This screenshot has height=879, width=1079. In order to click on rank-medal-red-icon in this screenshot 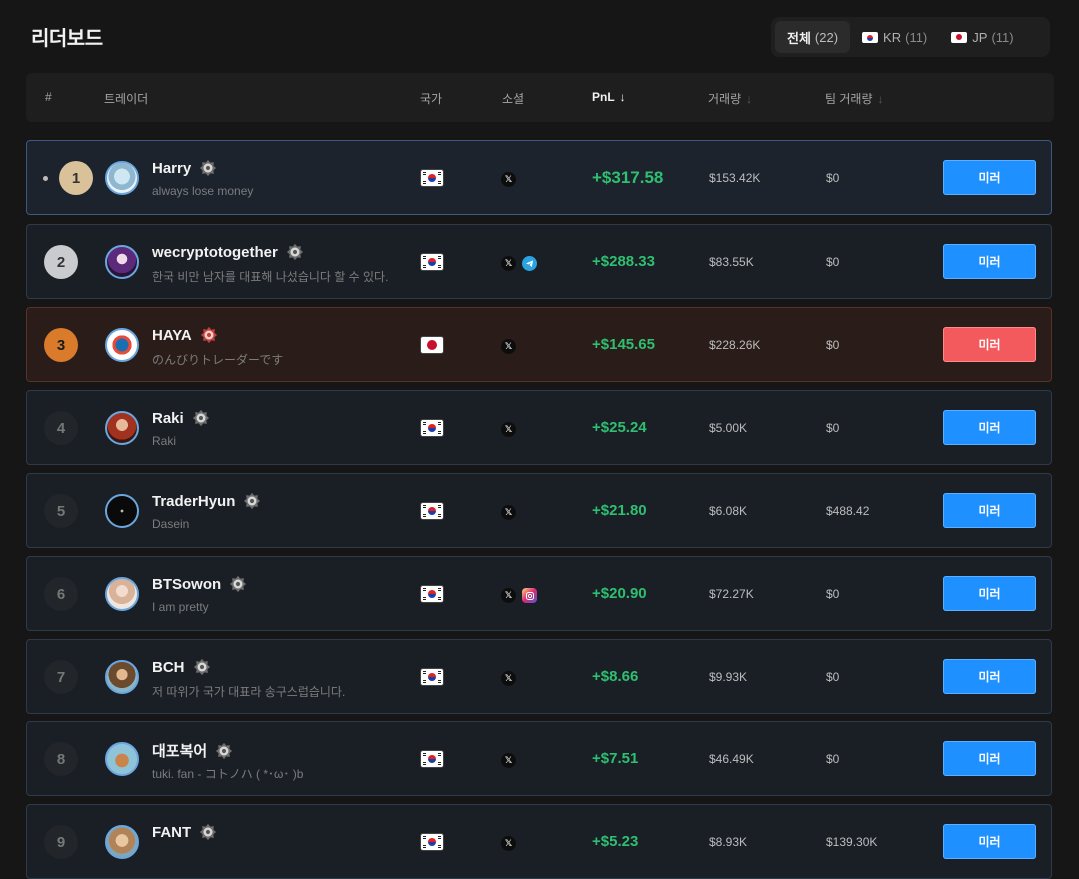, I will do `click(209, 335)`.